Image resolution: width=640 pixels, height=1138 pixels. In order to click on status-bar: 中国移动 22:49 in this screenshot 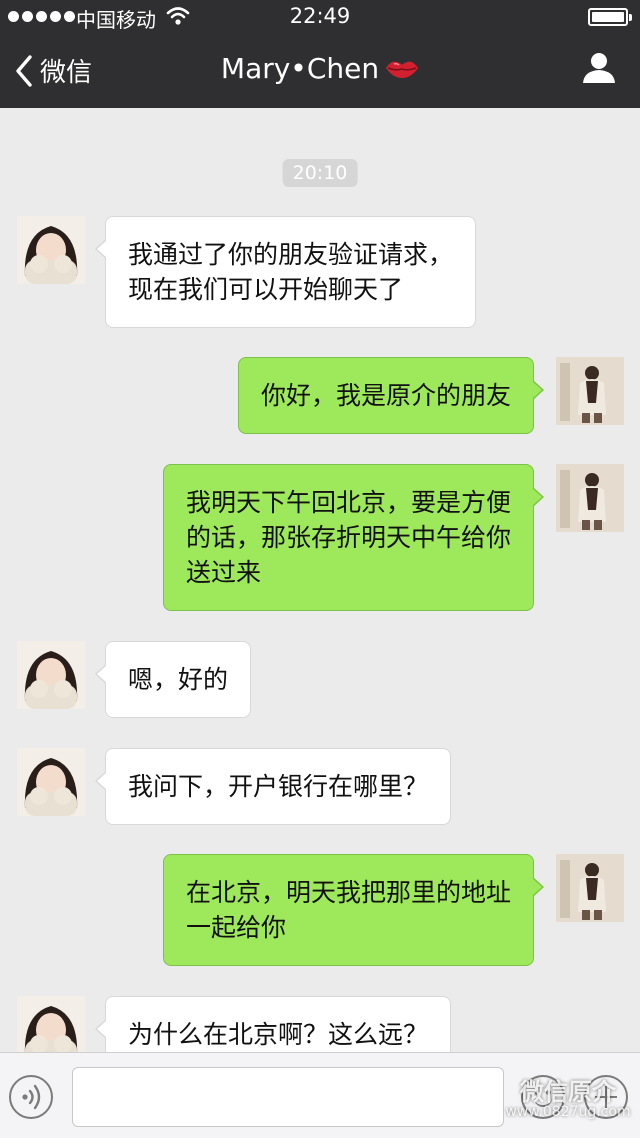, I will do `click(320, 17)`.